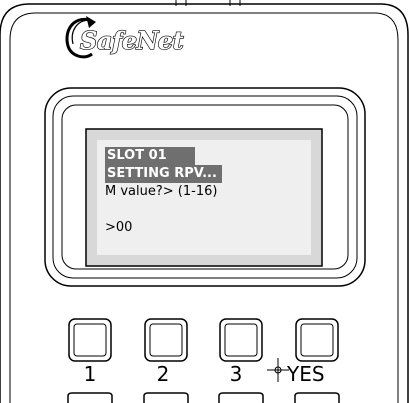  I want to click on key-row2-partial, so click(203, 397).